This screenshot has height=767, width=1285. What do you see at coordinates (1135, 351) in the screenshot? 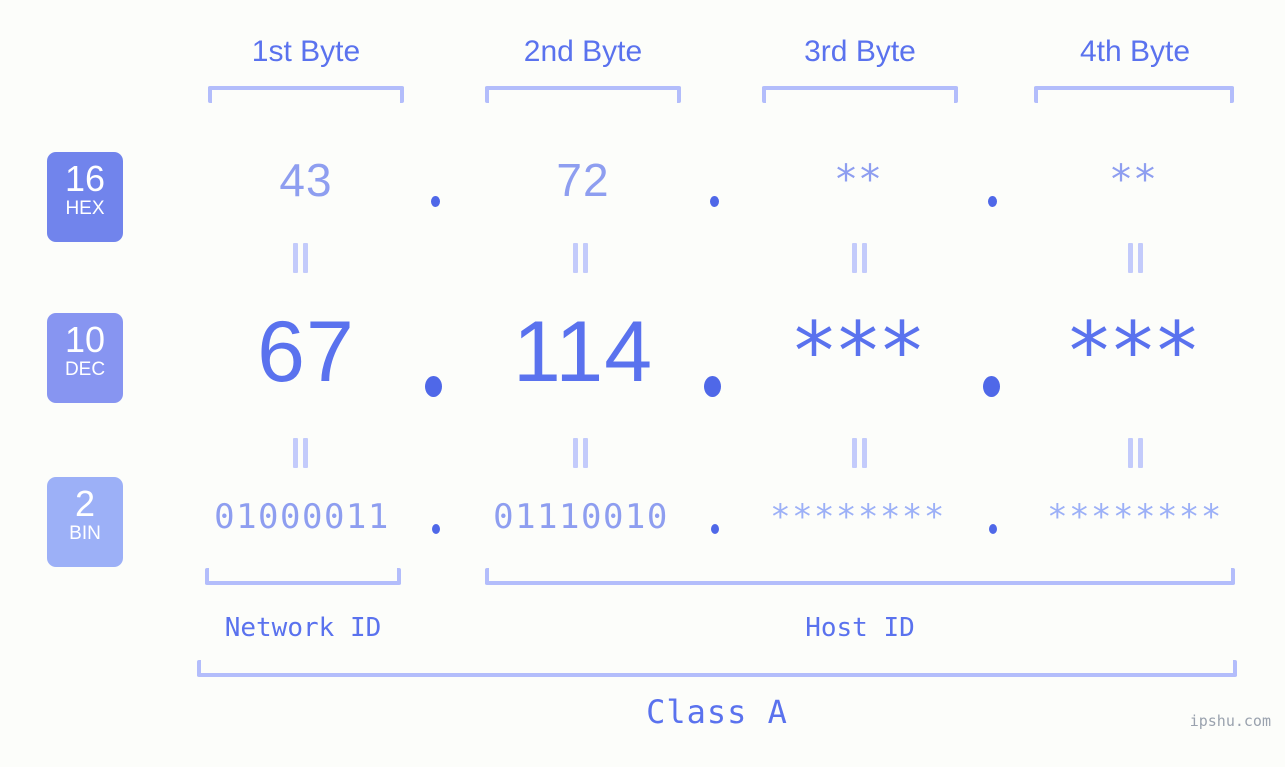
I see `dec-byte-4-value: ***` at bounding box center [1135, 351].